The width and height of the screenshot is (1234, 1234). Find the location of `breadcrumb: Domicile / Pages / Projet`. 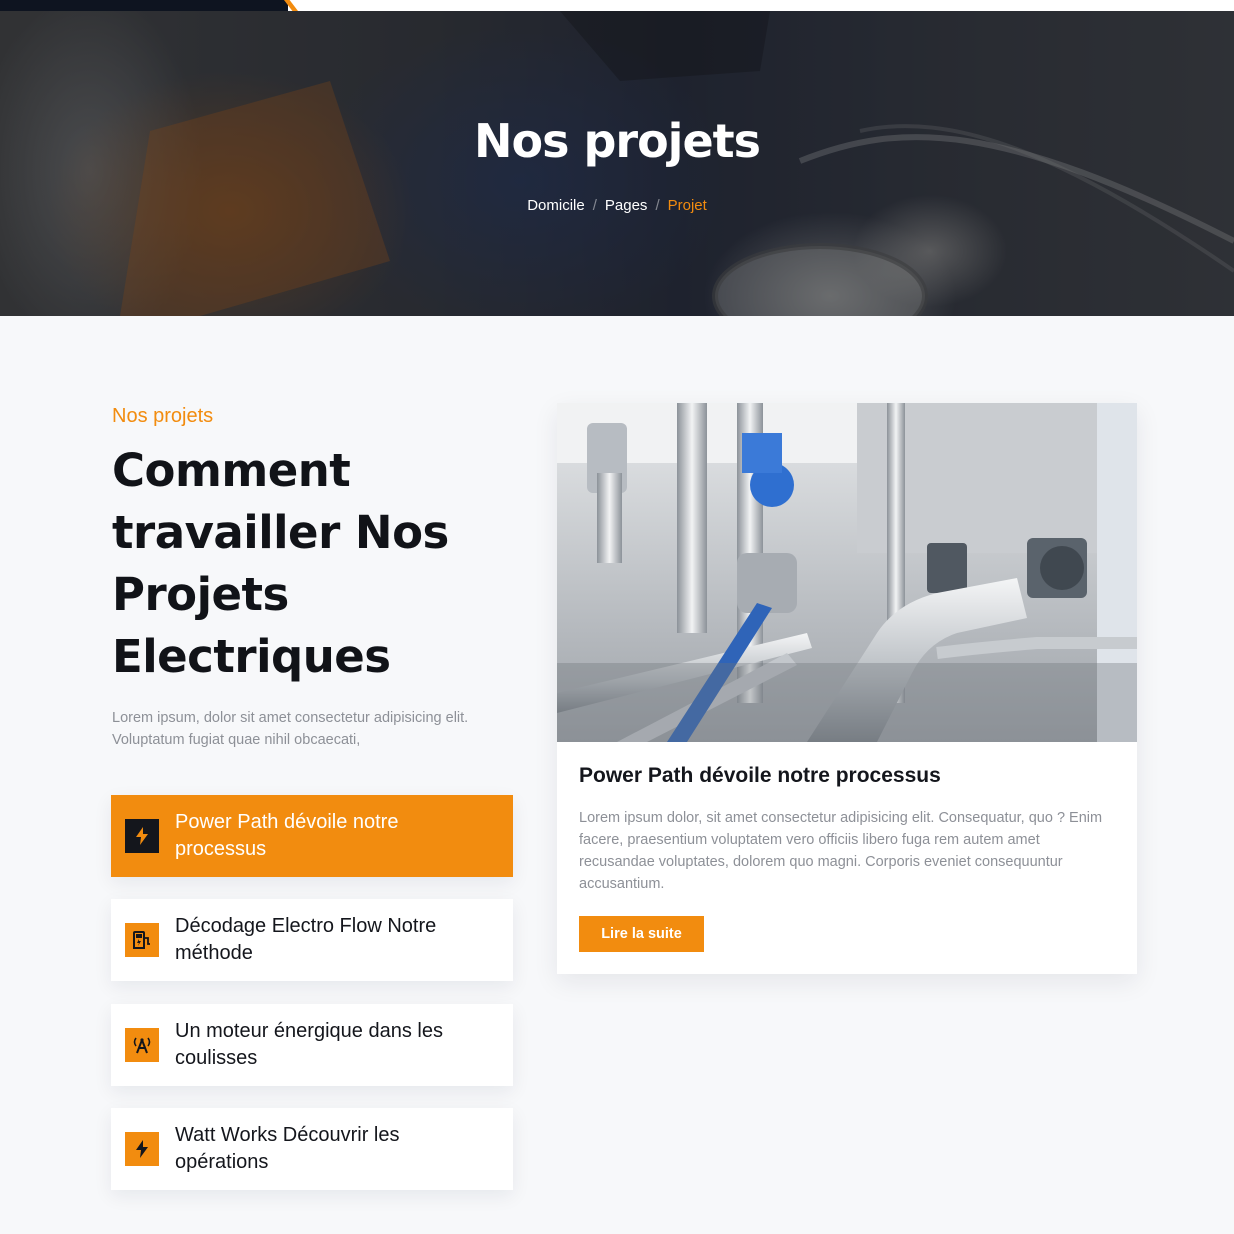

breadcrumb: Domicile / Pages / Projet is located at coordinates (617, 205).